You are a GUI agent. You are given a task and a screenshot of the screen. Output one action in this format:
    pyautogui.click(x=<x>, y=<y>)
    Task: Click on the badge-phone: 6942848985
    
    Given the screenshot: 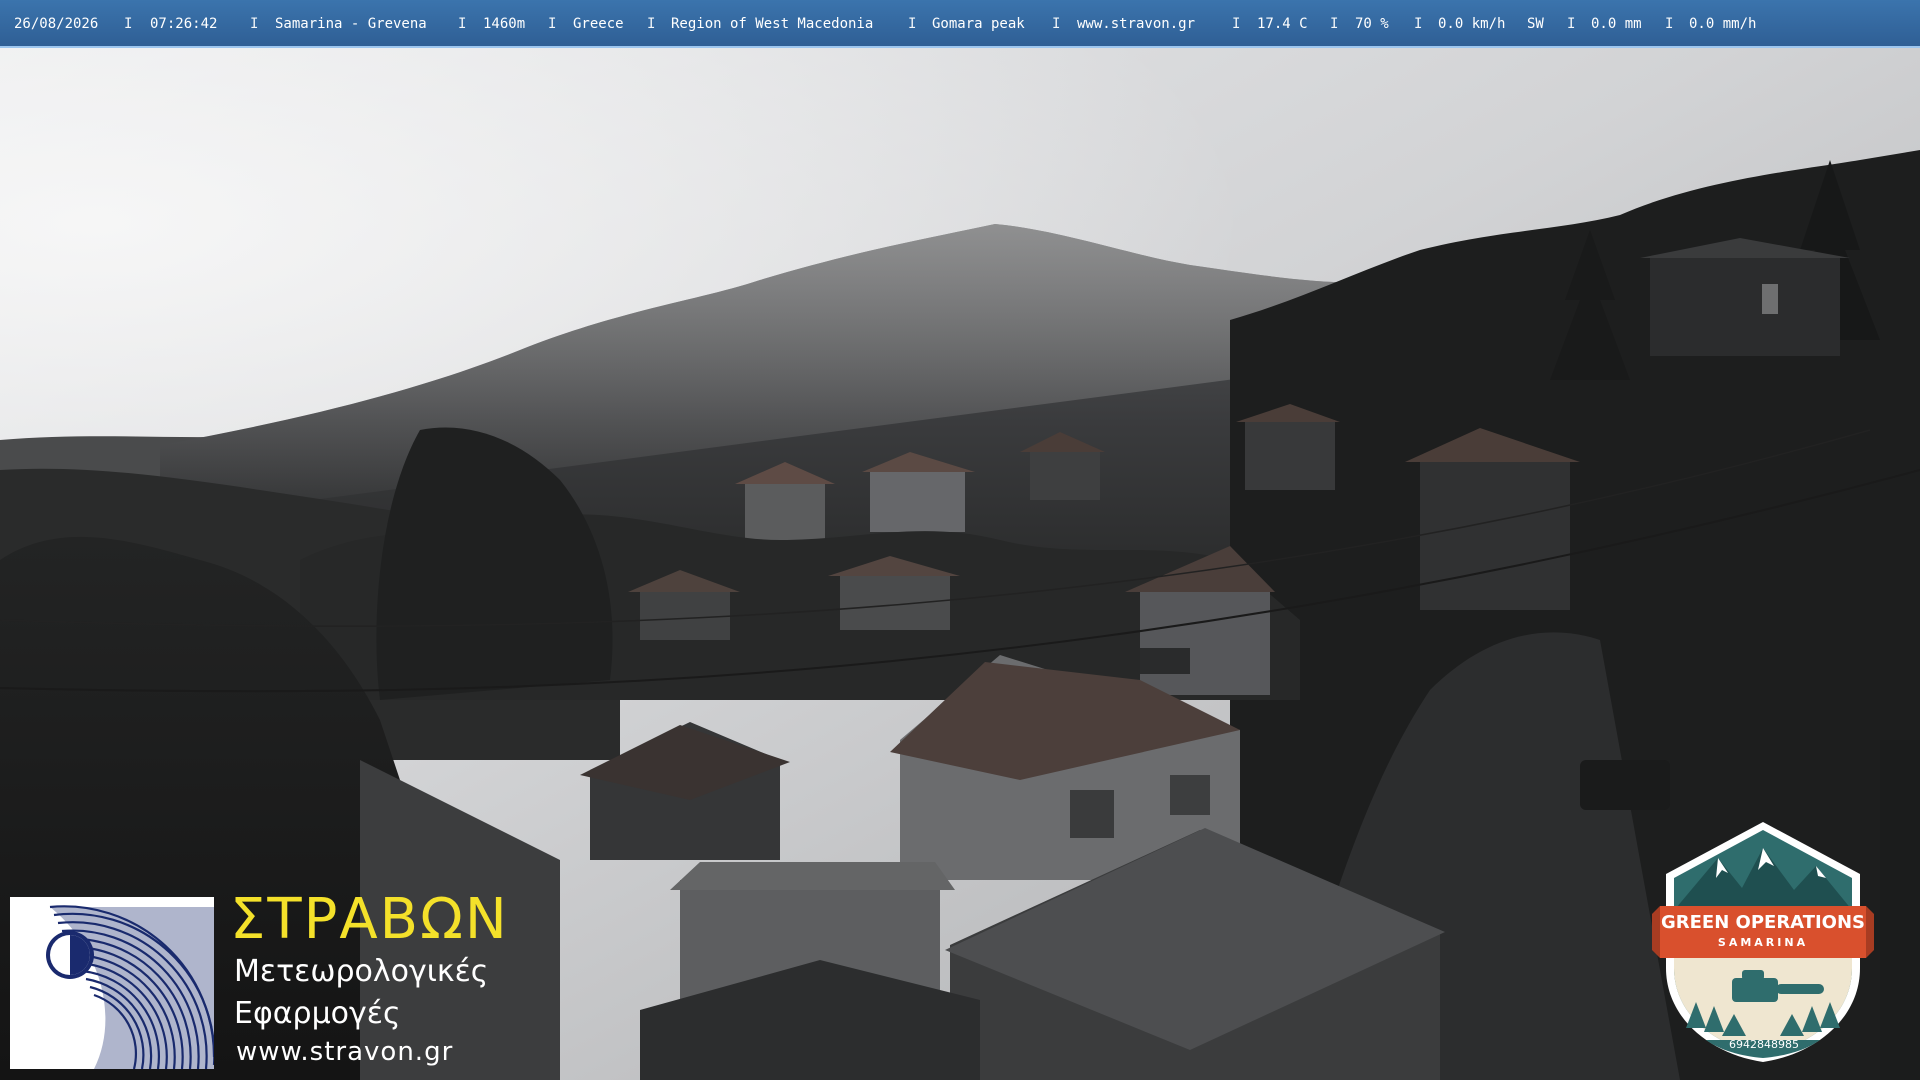 What is the action you would take?
    pyautogui.click(x=1764, y=1044)
    